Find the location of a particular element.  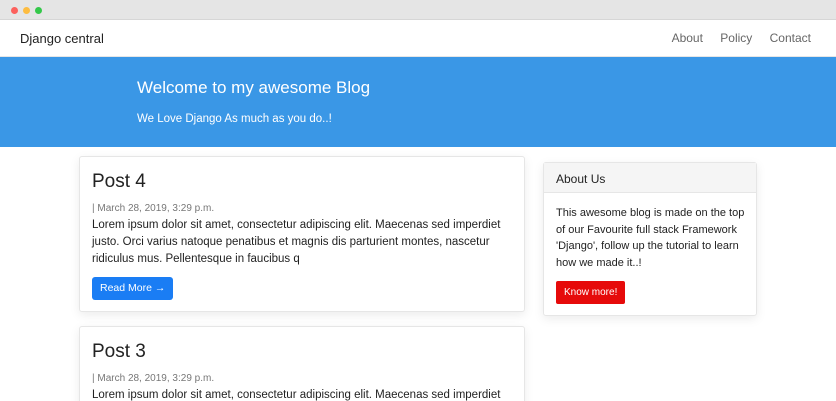

navbar: Django central About Policy Contact is located at coordinates (418, 38).